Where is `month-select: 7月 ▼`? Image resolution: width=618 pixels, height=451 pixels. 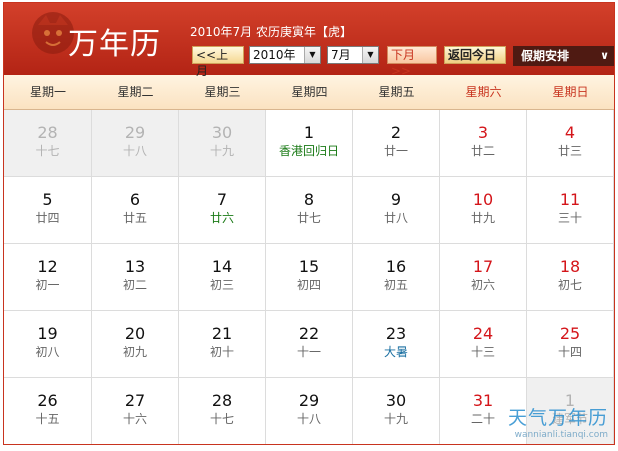 month-select: 7月 ▼ is located at coordinates (353, 55).